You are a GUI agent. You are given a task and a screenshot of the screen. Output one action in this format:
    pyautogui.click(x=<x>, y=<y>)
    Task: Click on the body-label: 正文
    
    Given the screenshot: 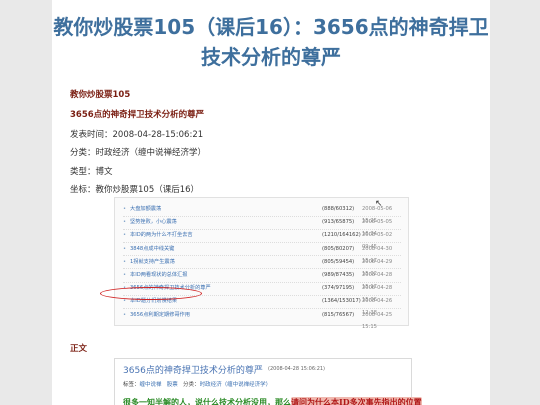 What is the action you would take?
    pyautogui.click(x=79, y=349)
    